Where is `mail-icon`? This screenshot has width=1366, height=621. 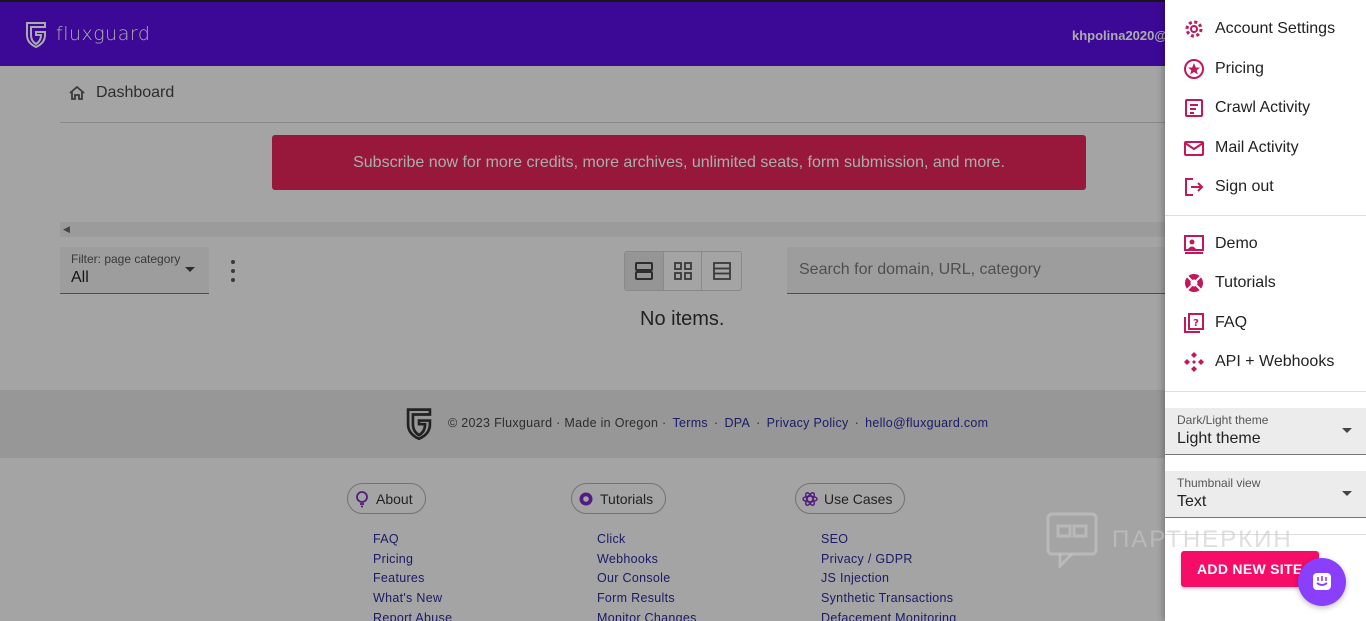 mail-icon is located at coordinates (1194, 148).